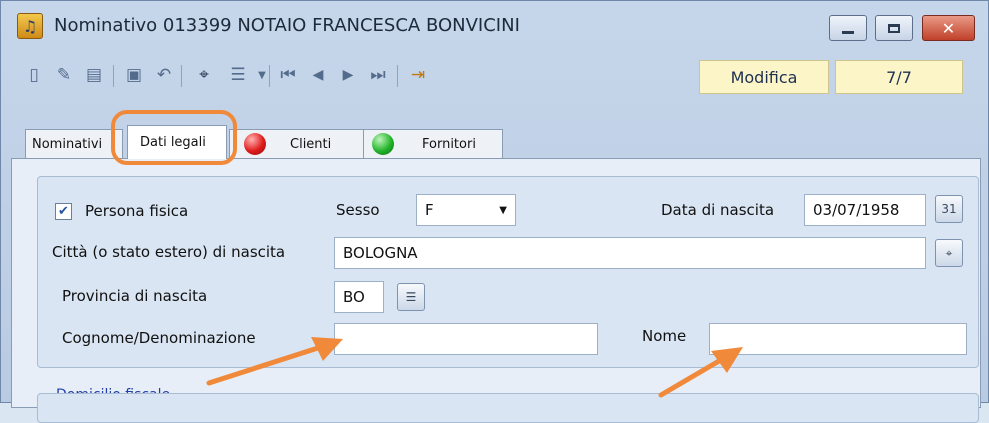 Image resolution: width=989 pixels, height=423 pixels. Describe the element at coordinates (383, 144) in the screenshot. I see `green-status-icon` at that location.